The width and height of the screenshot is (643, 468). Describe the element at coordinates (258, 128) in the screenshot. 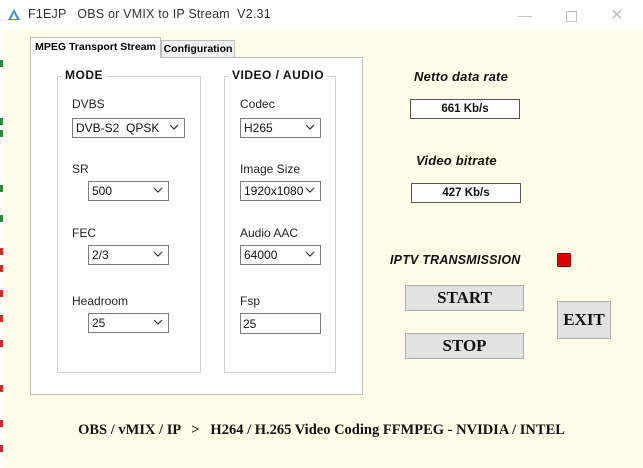

I see `codec-value: H265` at that location.